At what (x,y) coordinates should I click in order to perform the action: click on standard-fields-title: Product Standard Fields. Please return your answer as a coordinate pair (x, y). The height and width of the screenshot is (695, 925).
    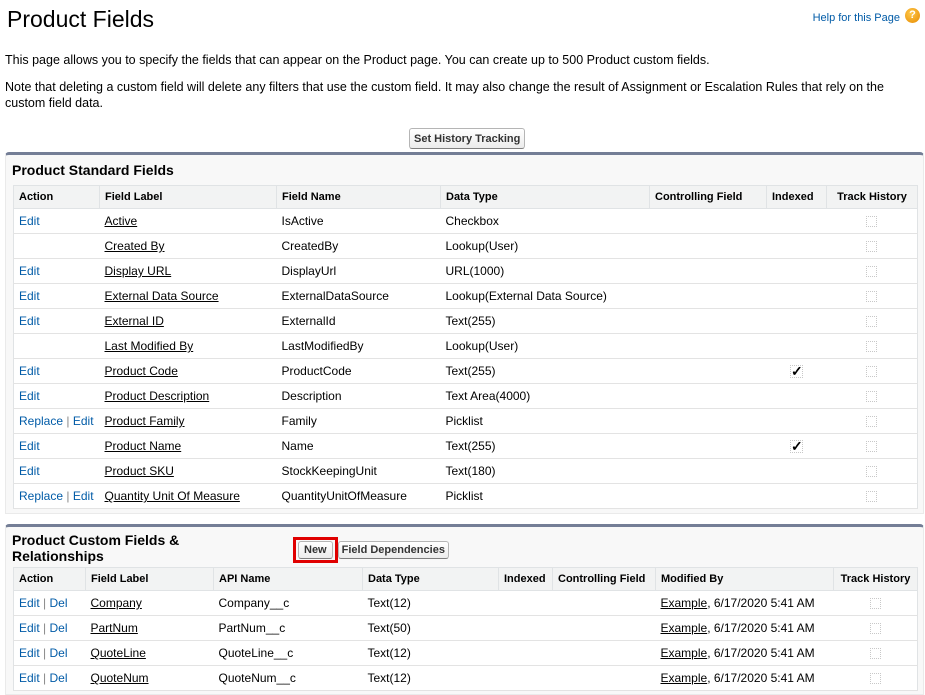
    Looking at the image, I should click on (93, 170).